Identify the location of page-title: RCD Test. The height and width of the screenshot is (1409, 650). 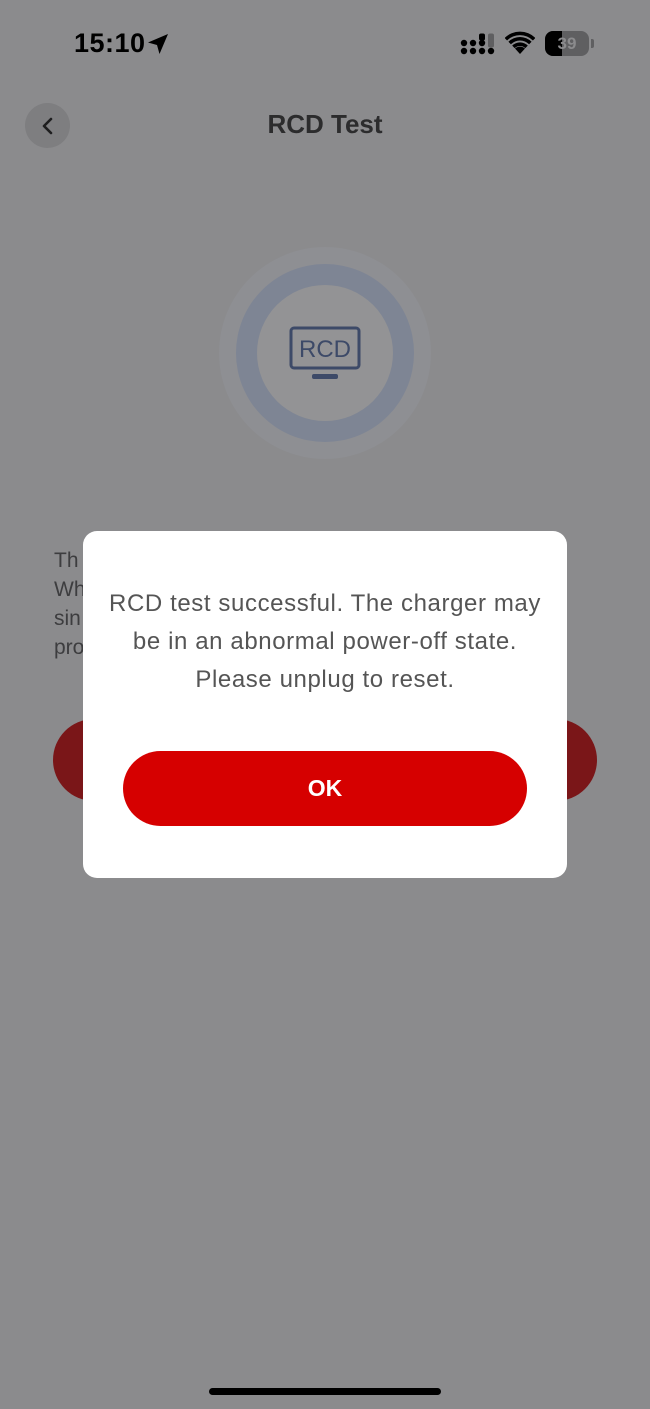
(325, 124).